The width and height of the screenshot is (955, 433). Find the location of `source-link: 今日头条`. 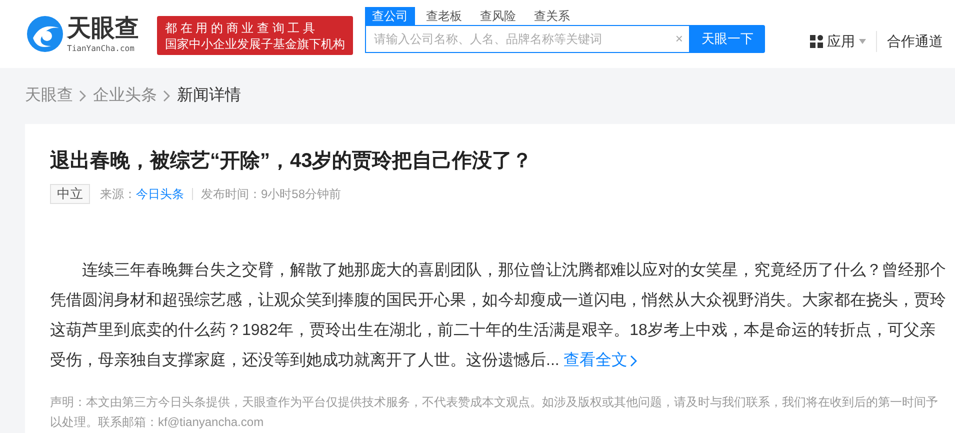

source-link: 今日头条 is located at coordinates (160, 194).